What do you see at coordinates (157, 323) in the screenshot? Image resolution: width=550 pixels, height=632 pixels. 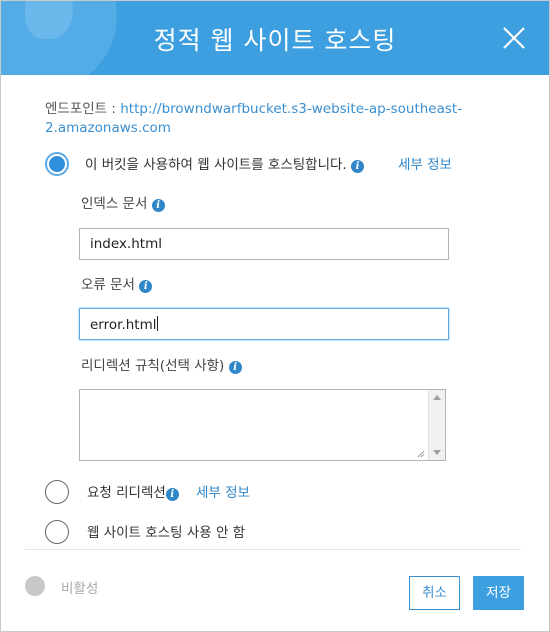 I see `text-cursor` at bounding box center [157, 323].